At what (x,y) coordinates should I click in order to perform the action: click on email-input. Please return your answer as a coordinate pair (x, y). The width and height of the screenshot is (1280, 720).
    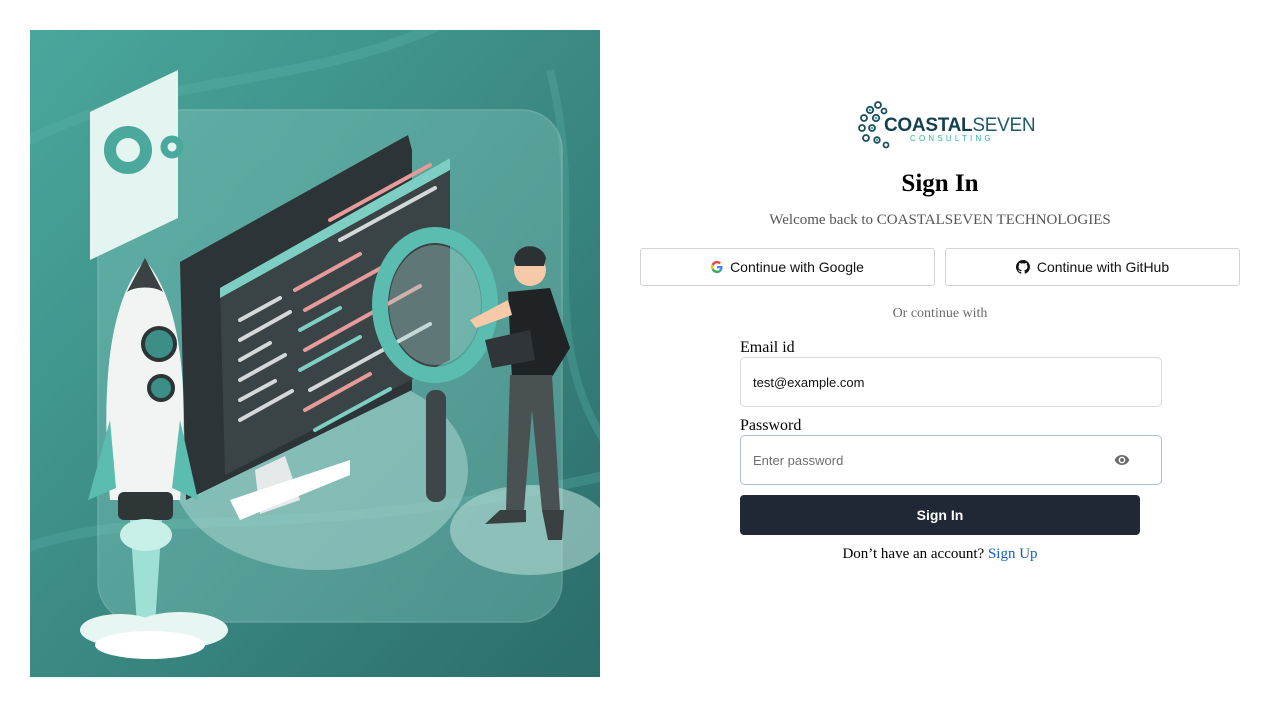
    Looking at the image, I should click on (951, 382).